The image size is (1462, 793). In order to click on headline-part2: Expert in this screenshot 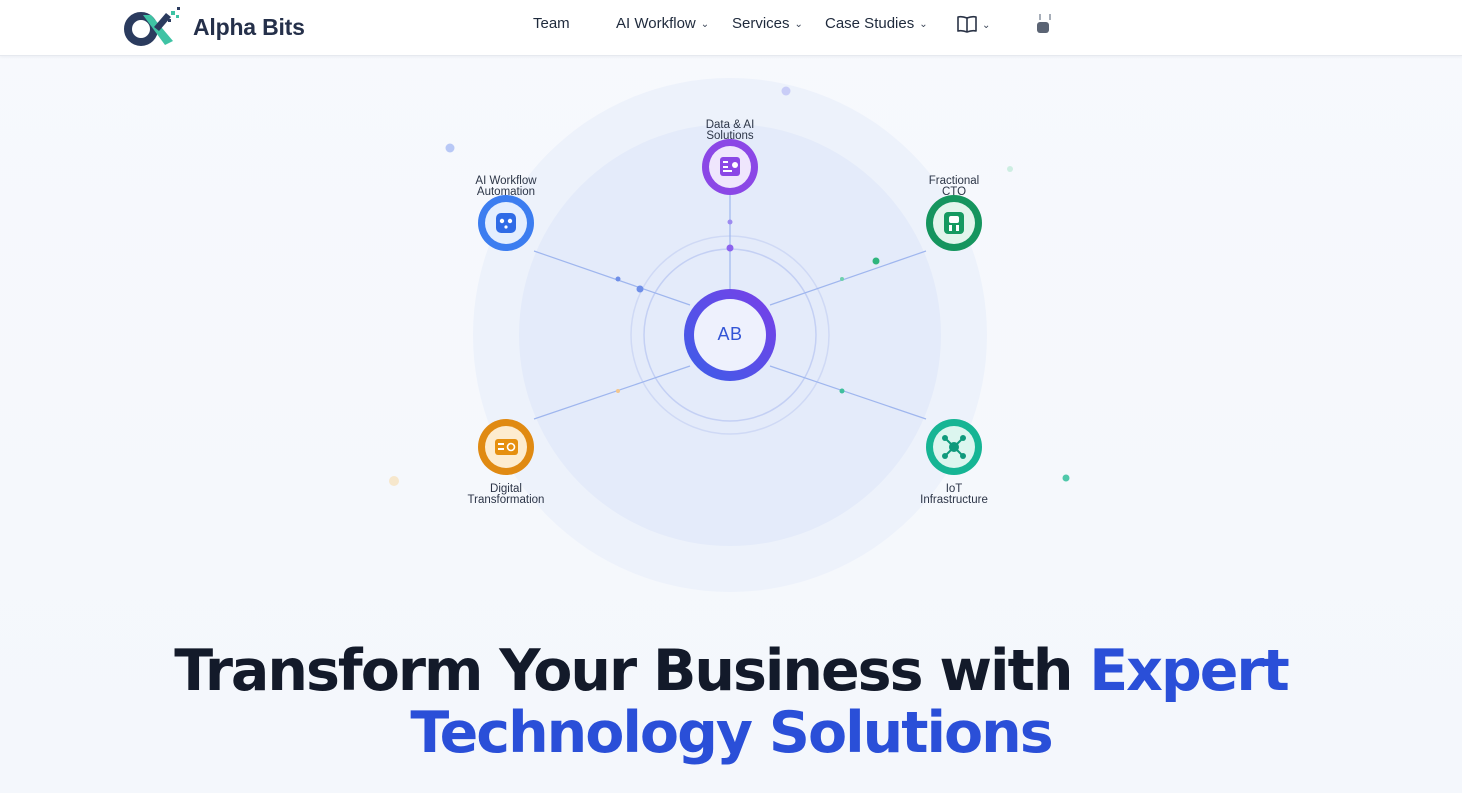, I will do `click(1189, 671)`.